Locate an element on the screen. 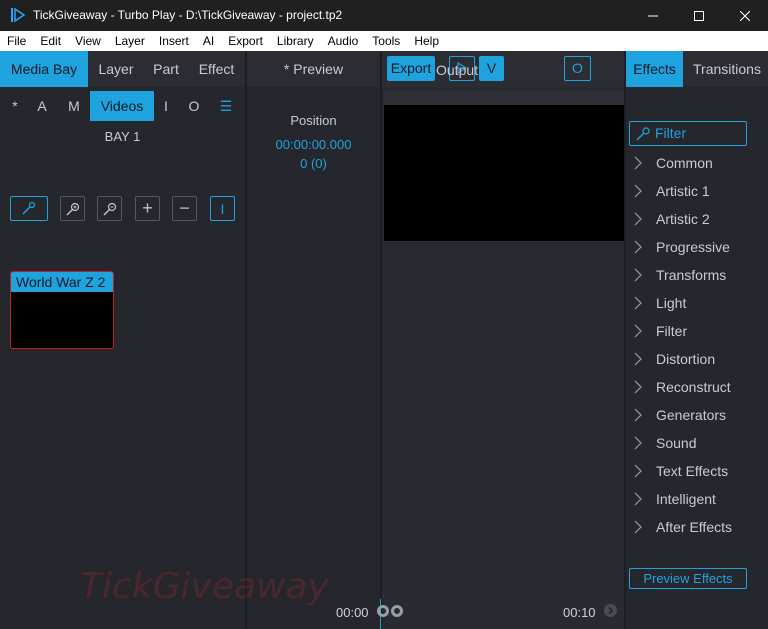  menu-ai: AI is located at coordinates (208, 41).